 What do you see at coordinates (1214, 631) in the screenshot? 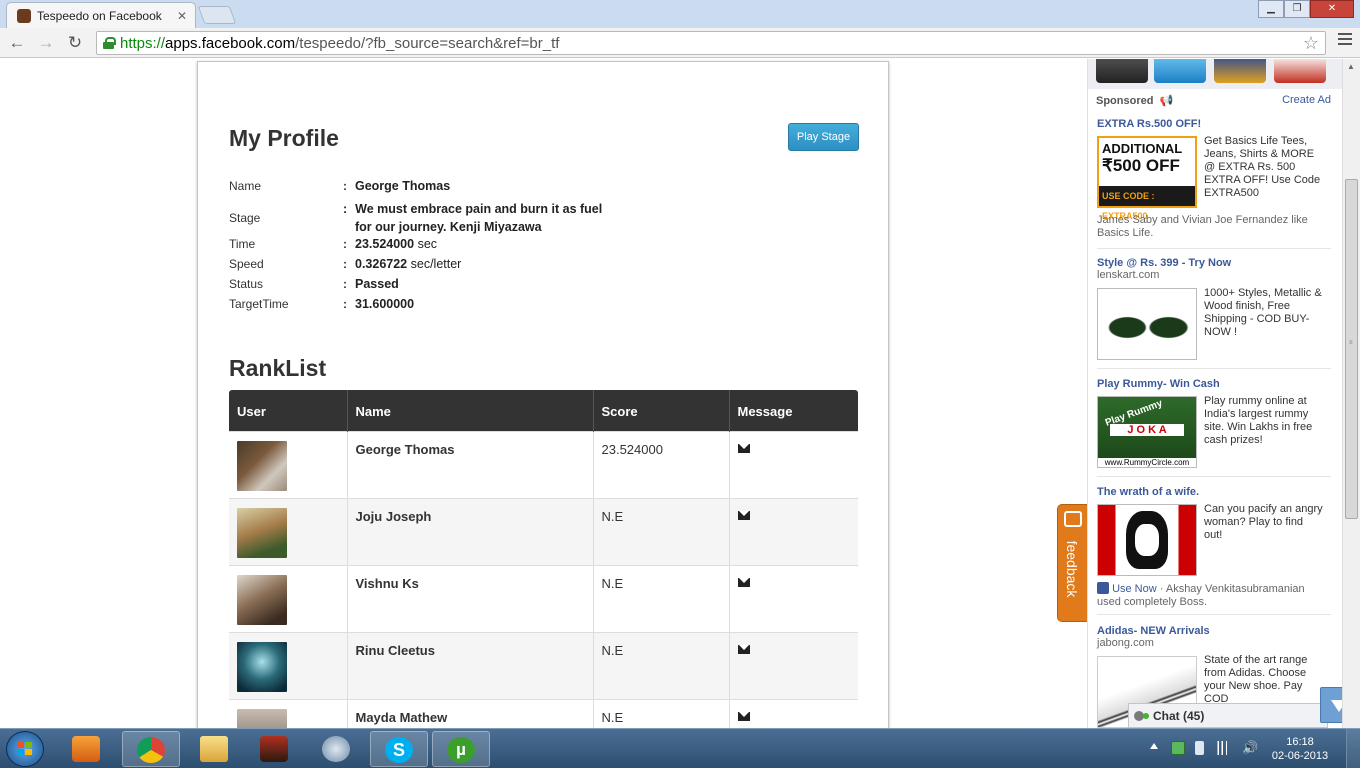
I see `ad-title: Adidas- NEW Arrivals` at bounding box center [1214, 631].